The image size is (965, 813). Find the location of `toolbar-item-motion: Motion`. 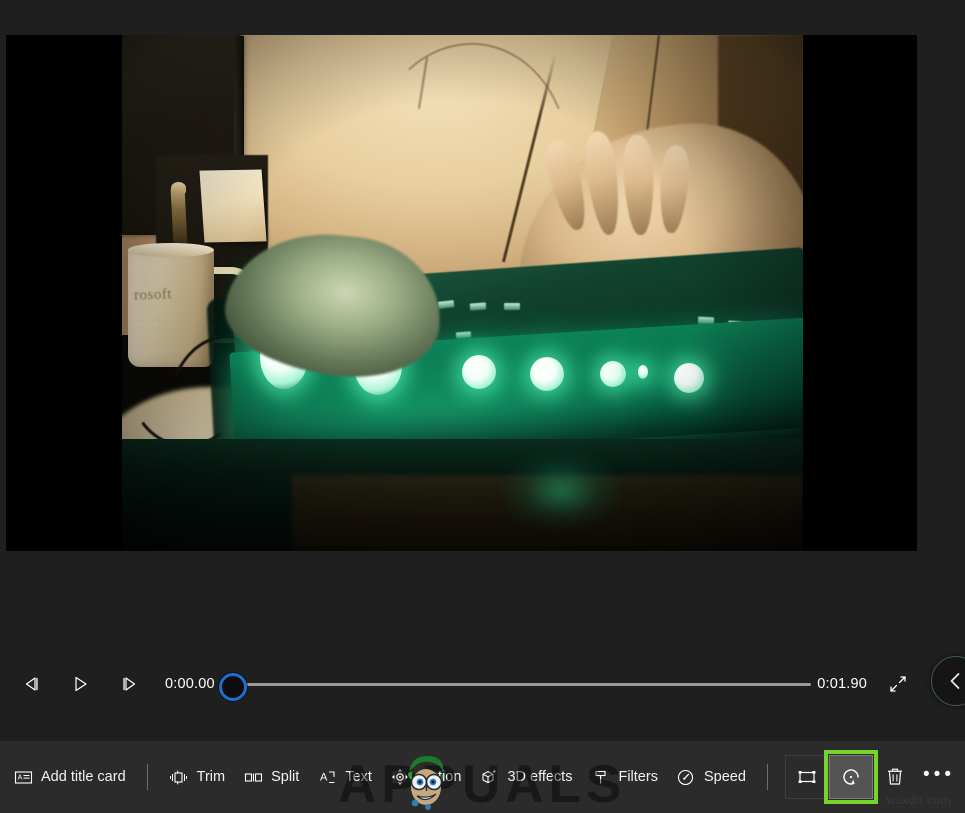

toolbar-item-motion: Motion is located at coordinates (426, 777).